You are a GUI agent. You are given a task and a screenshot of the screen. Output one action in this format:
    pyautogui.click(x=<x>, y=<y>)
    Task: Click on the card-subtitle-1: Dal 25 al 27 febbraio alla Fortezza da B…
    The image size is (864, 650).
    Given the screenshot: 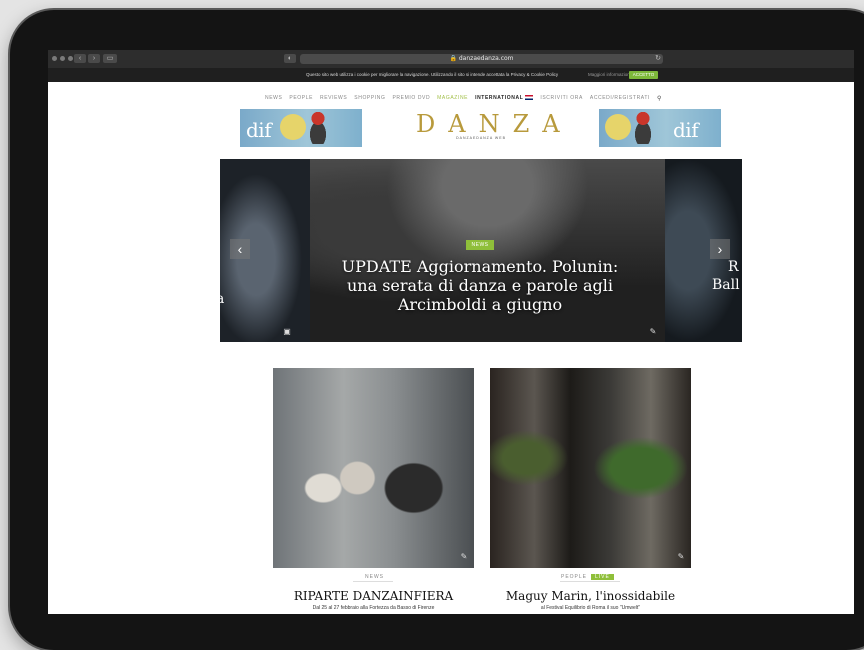 What is the action you would take?
    pyautogui.click(x=373, y=608)
    